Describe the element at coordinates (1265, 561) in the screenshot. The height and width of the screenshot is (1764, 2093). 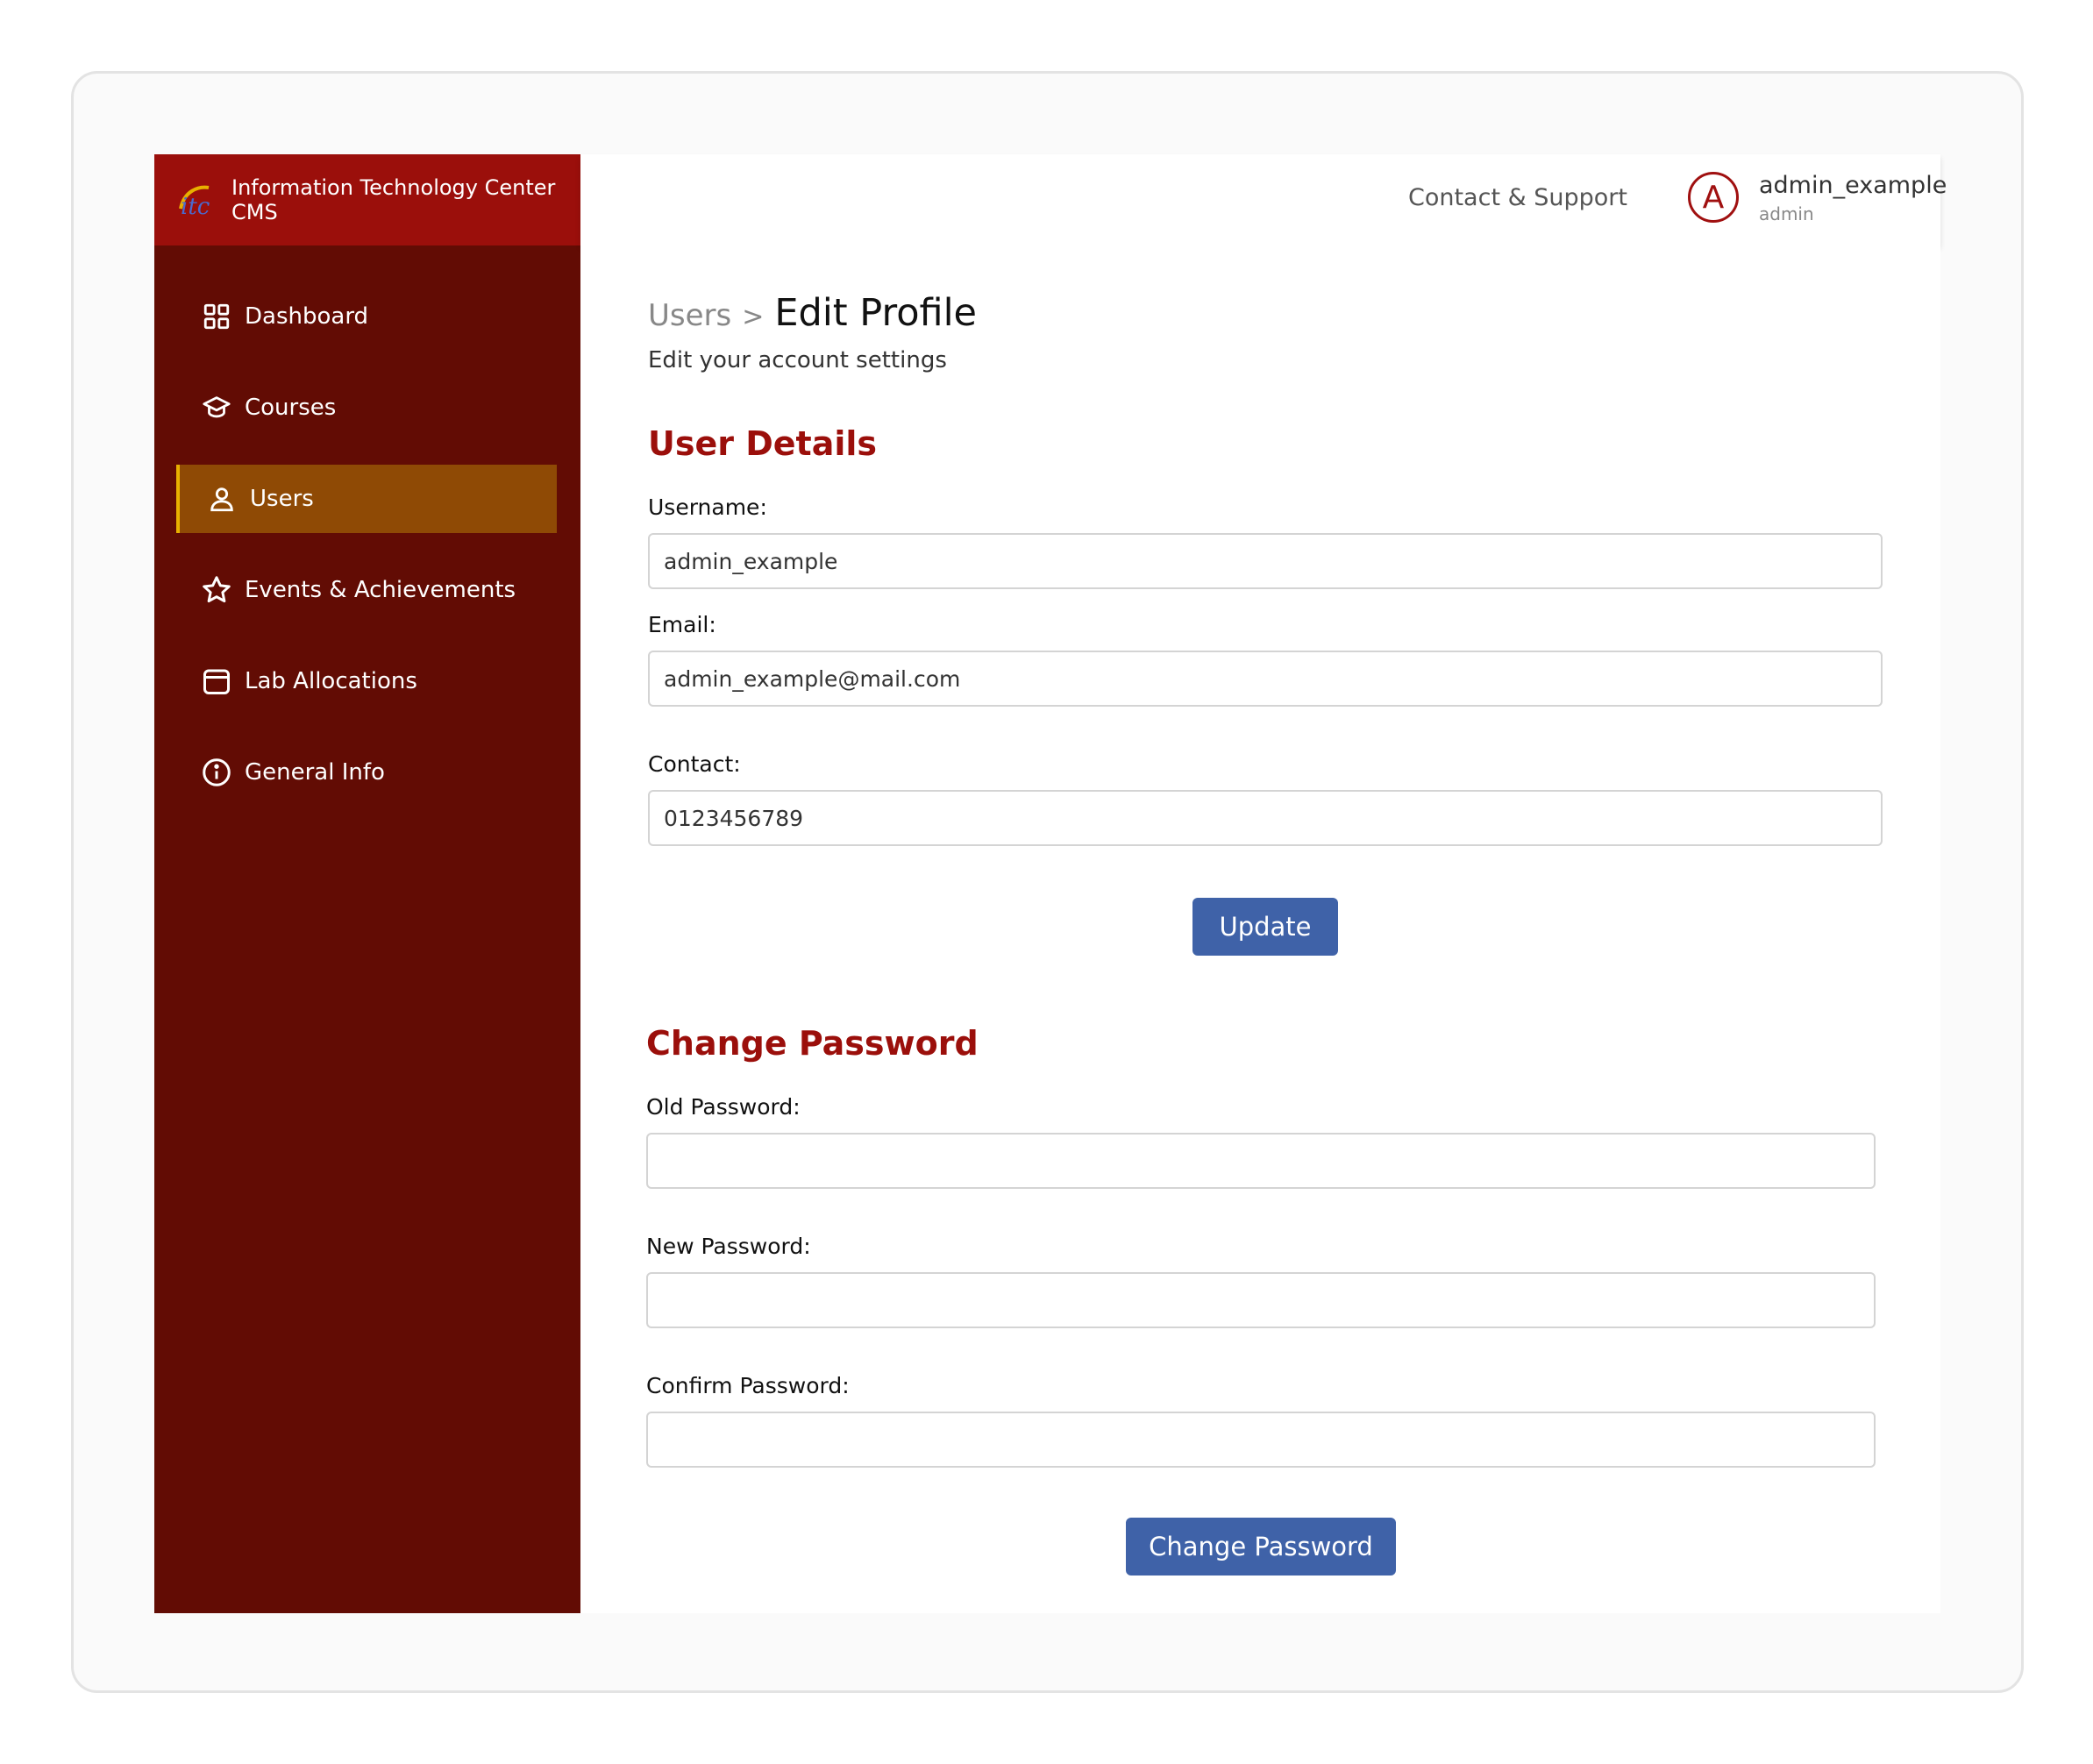
I see `username-field` at that location.